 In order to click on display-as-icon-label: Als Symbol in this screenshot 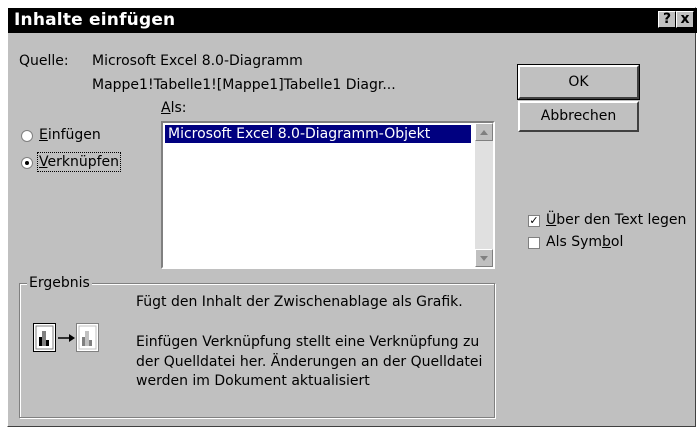, I will do `click(585, 242)`.